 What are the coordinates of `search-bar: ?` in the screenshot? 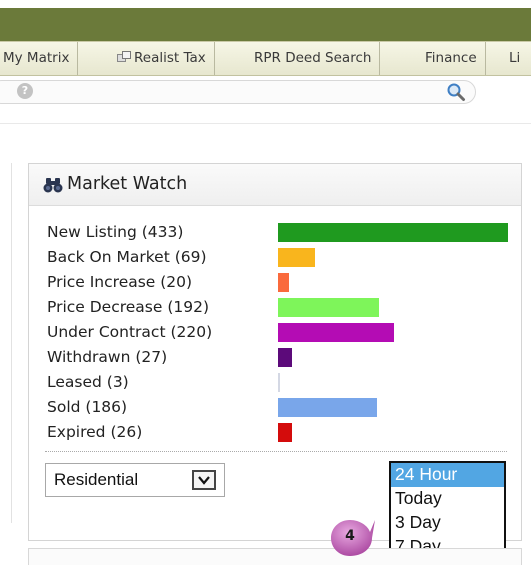 It's located at (265, 92).